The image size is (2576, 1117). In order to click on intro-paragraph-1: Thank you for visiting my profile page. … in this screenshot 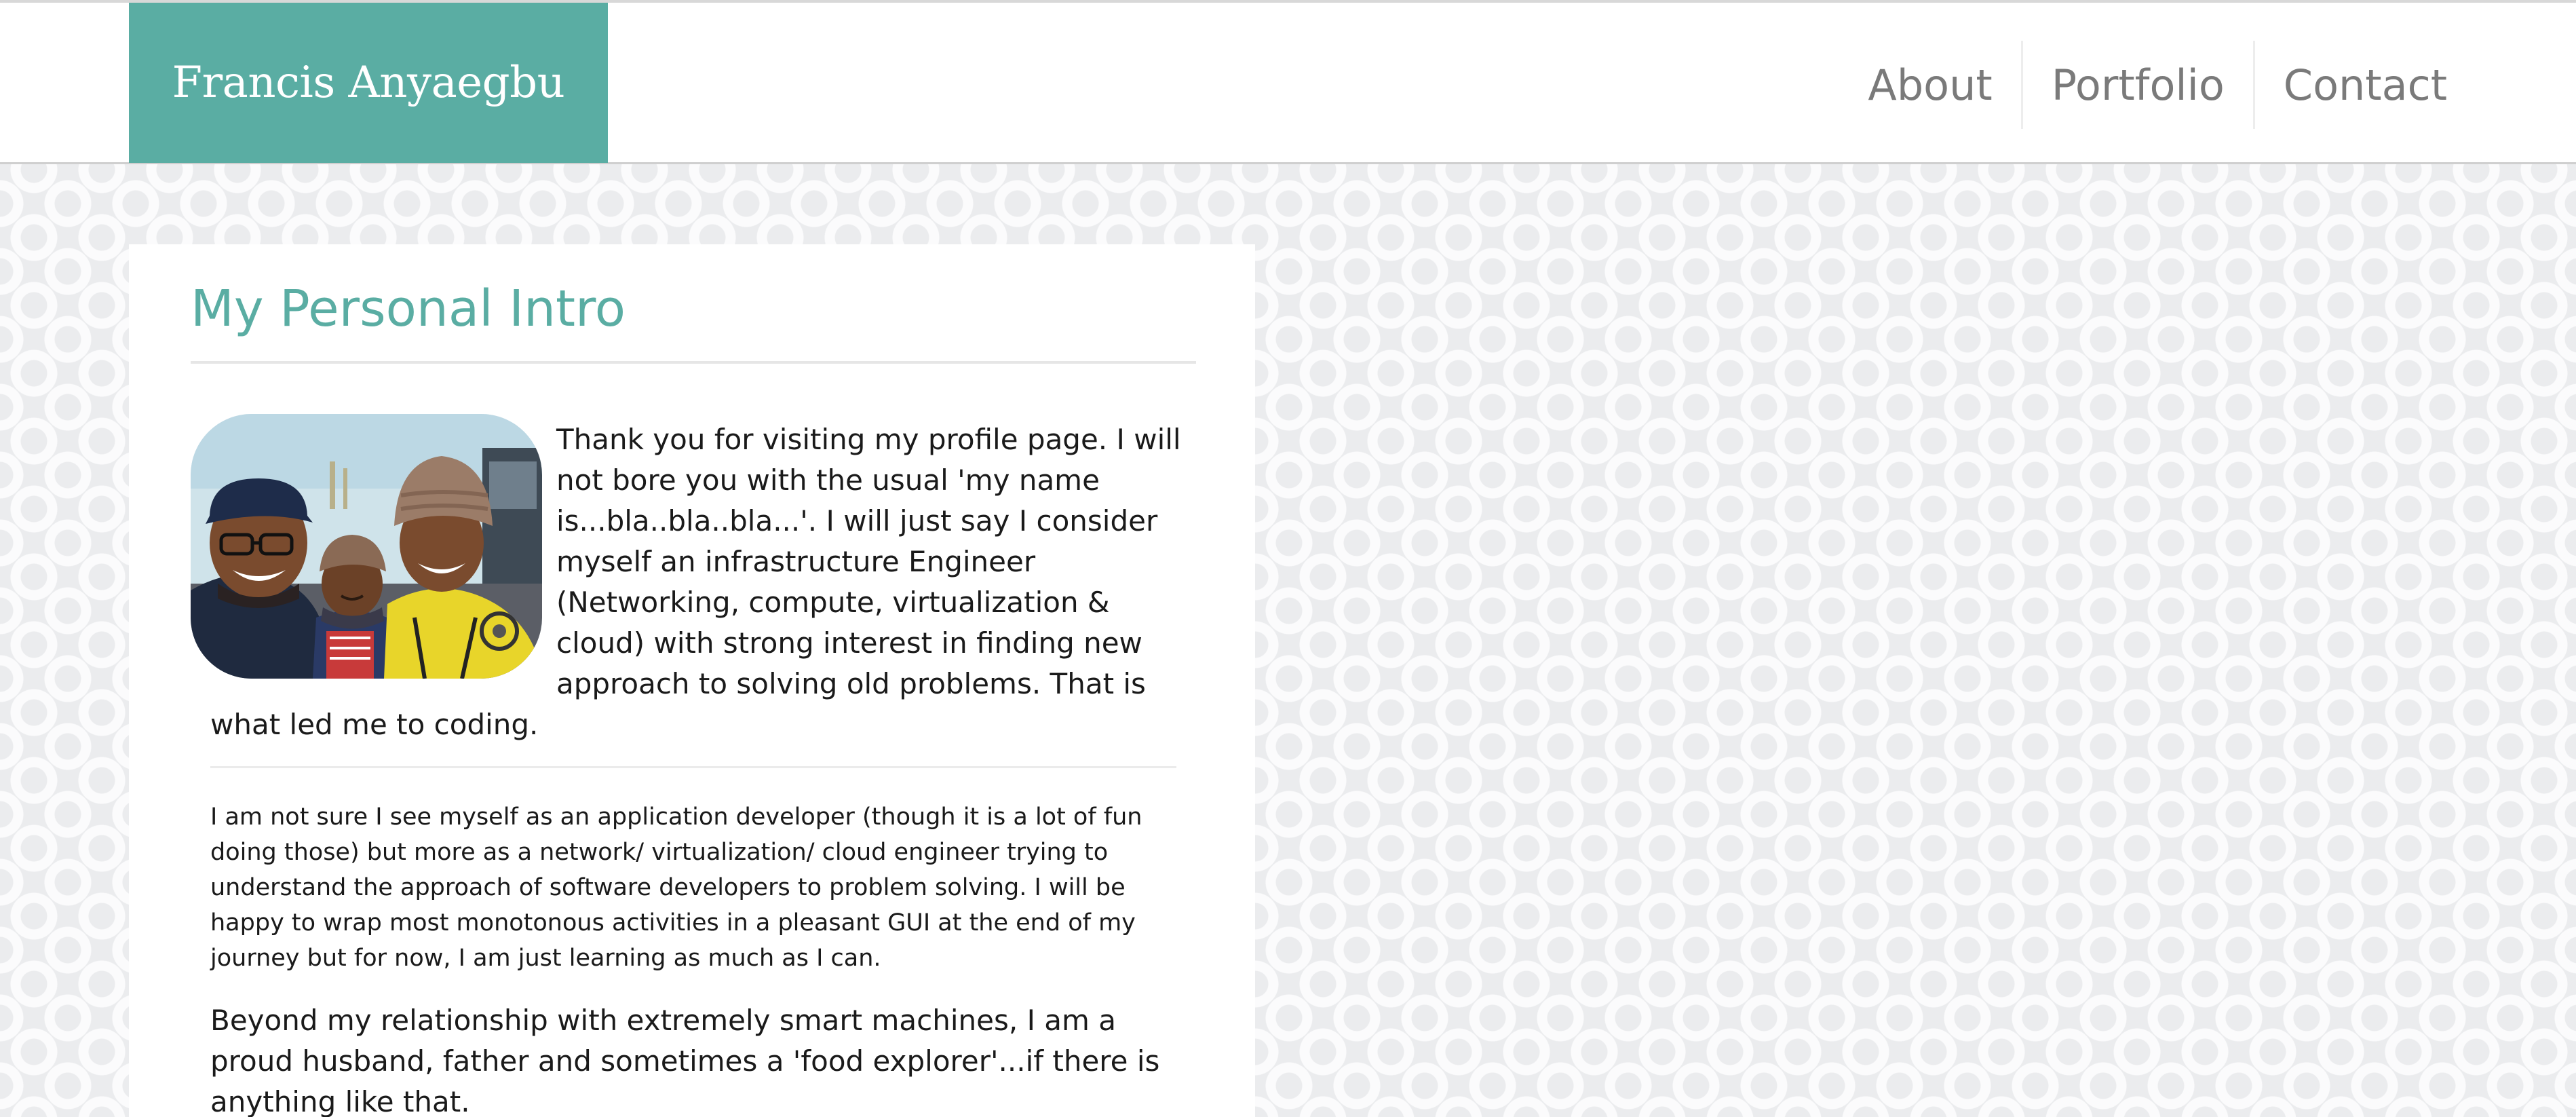, I will do `click(695, 582)`.